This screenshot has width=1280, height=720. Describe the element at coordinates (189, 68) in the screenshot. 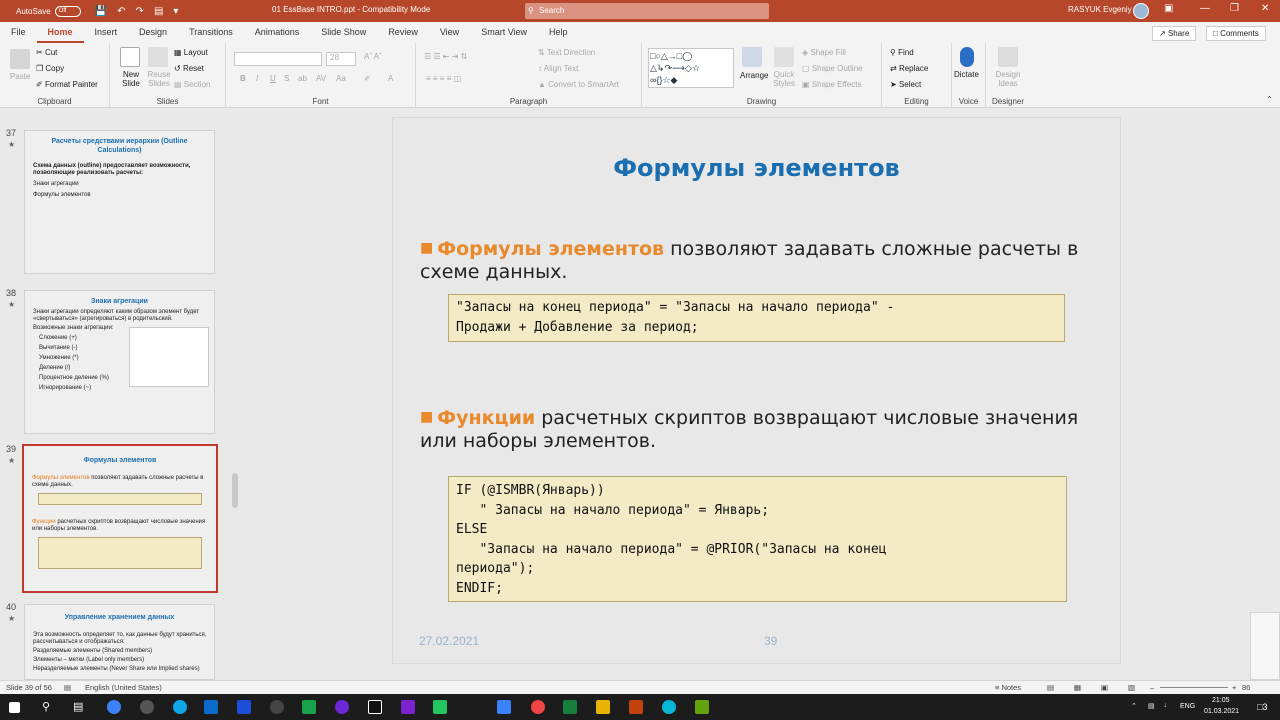

I see `reset-button: ↺ Reset` at that location.